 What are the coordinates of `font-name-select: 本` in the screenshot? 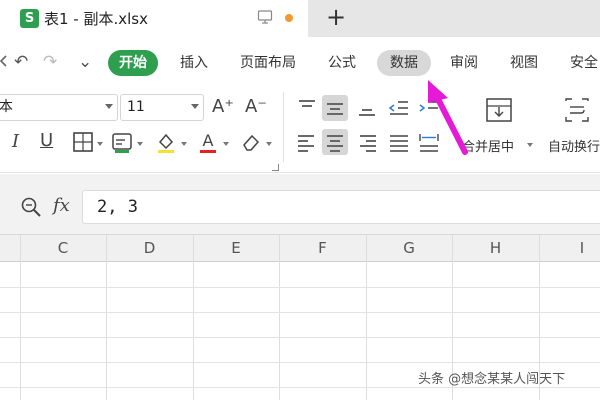 It's located at (59, 107).